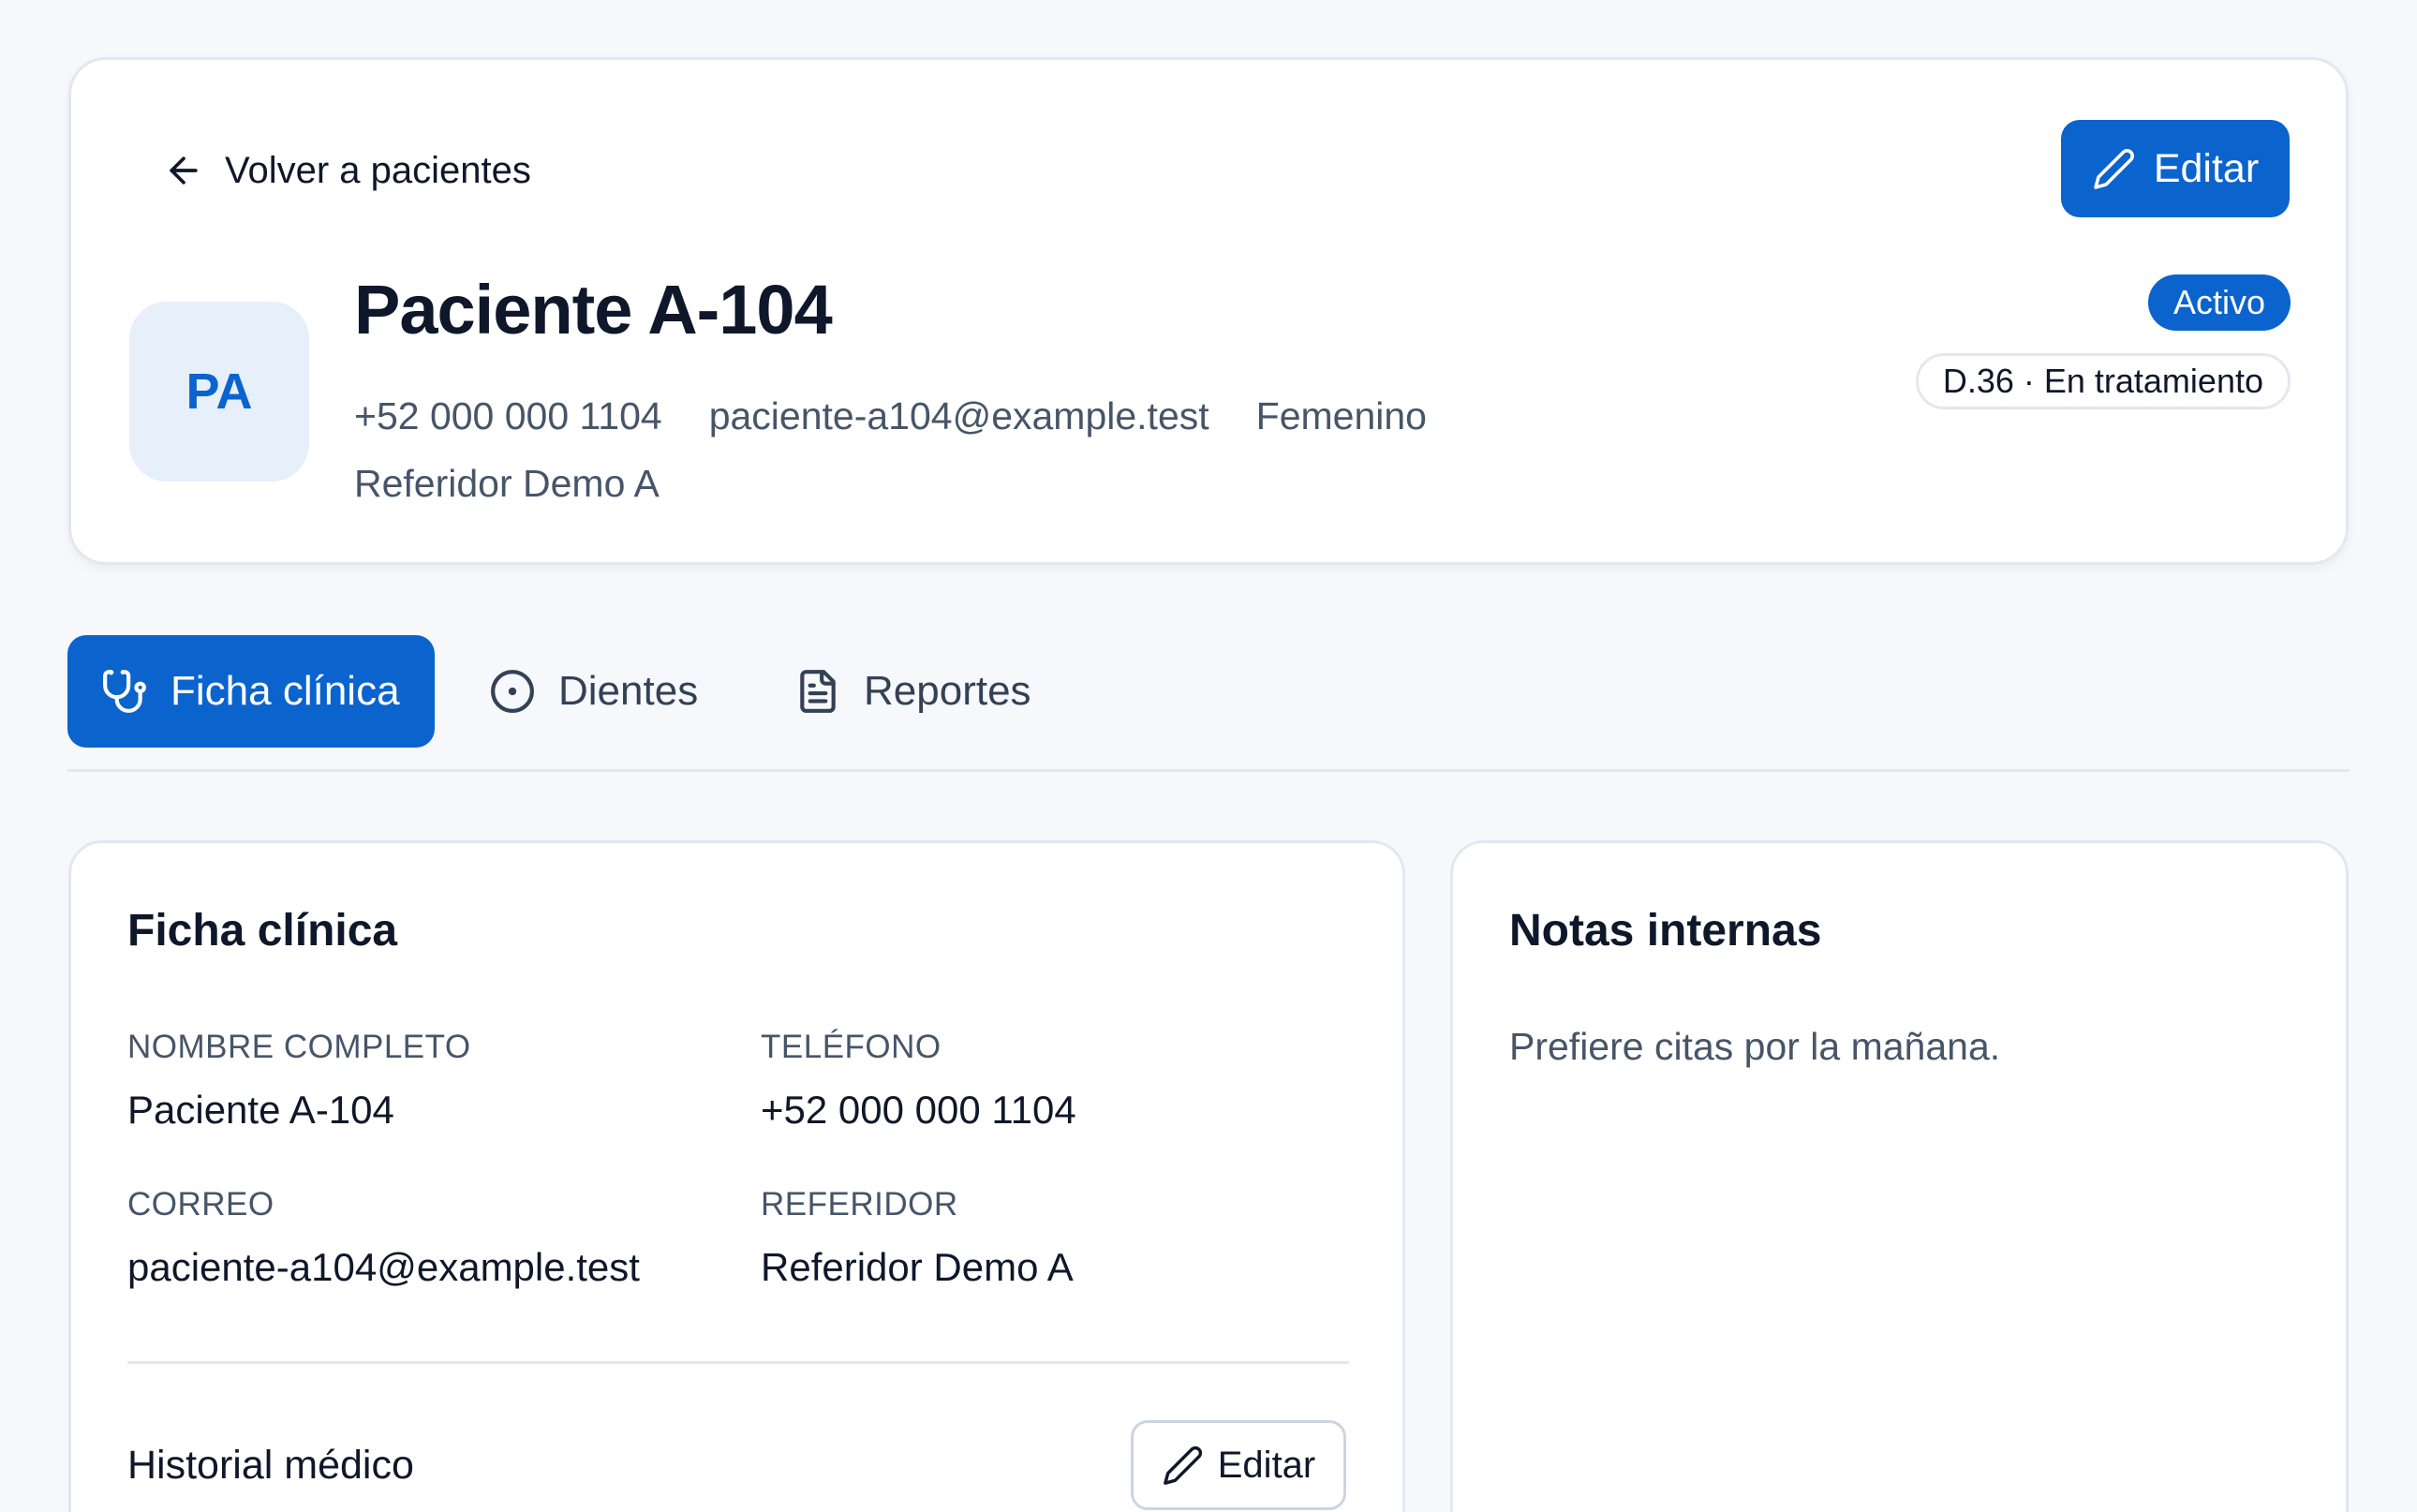  What do you see at coordinates (285, 691) in the screenshot?
I see `tab-label: Ficha clínica` at bounding box center [285, 691].